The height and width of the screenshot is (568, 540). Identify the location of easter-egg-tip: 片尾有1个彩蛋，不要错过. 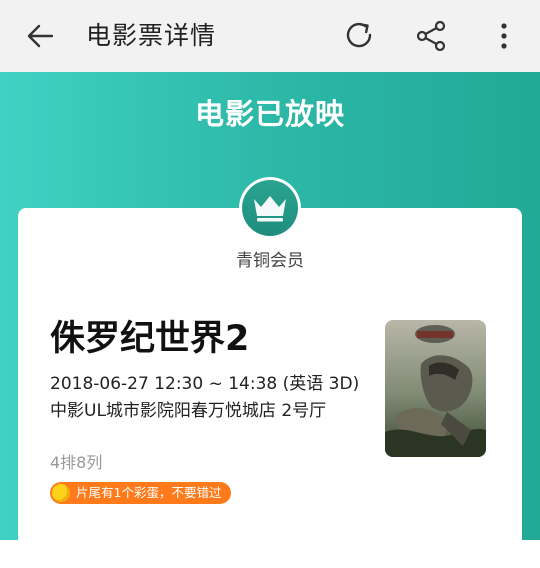
(141, 493).